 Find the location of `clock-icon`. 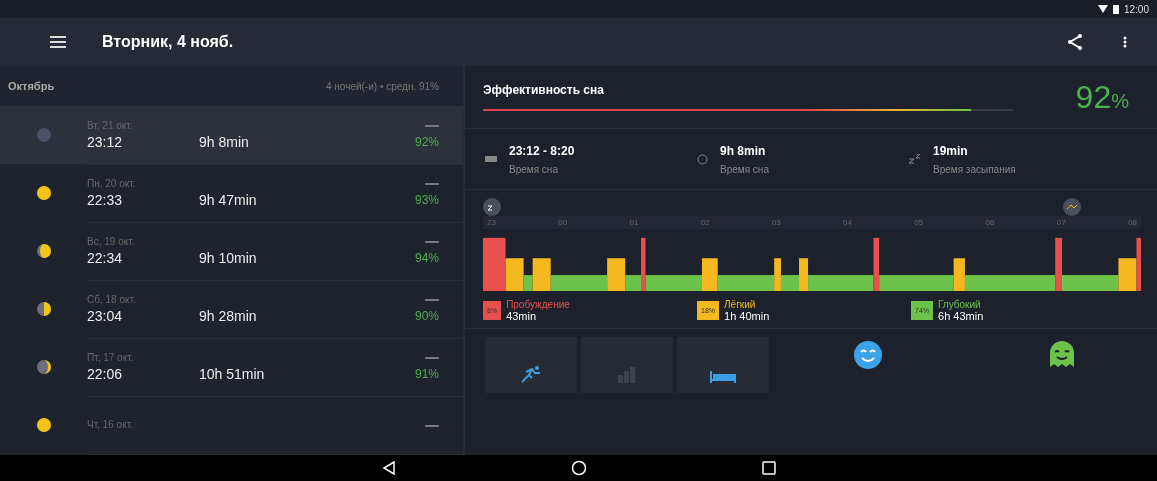

clock-icon is located at coordinates (702, 159).